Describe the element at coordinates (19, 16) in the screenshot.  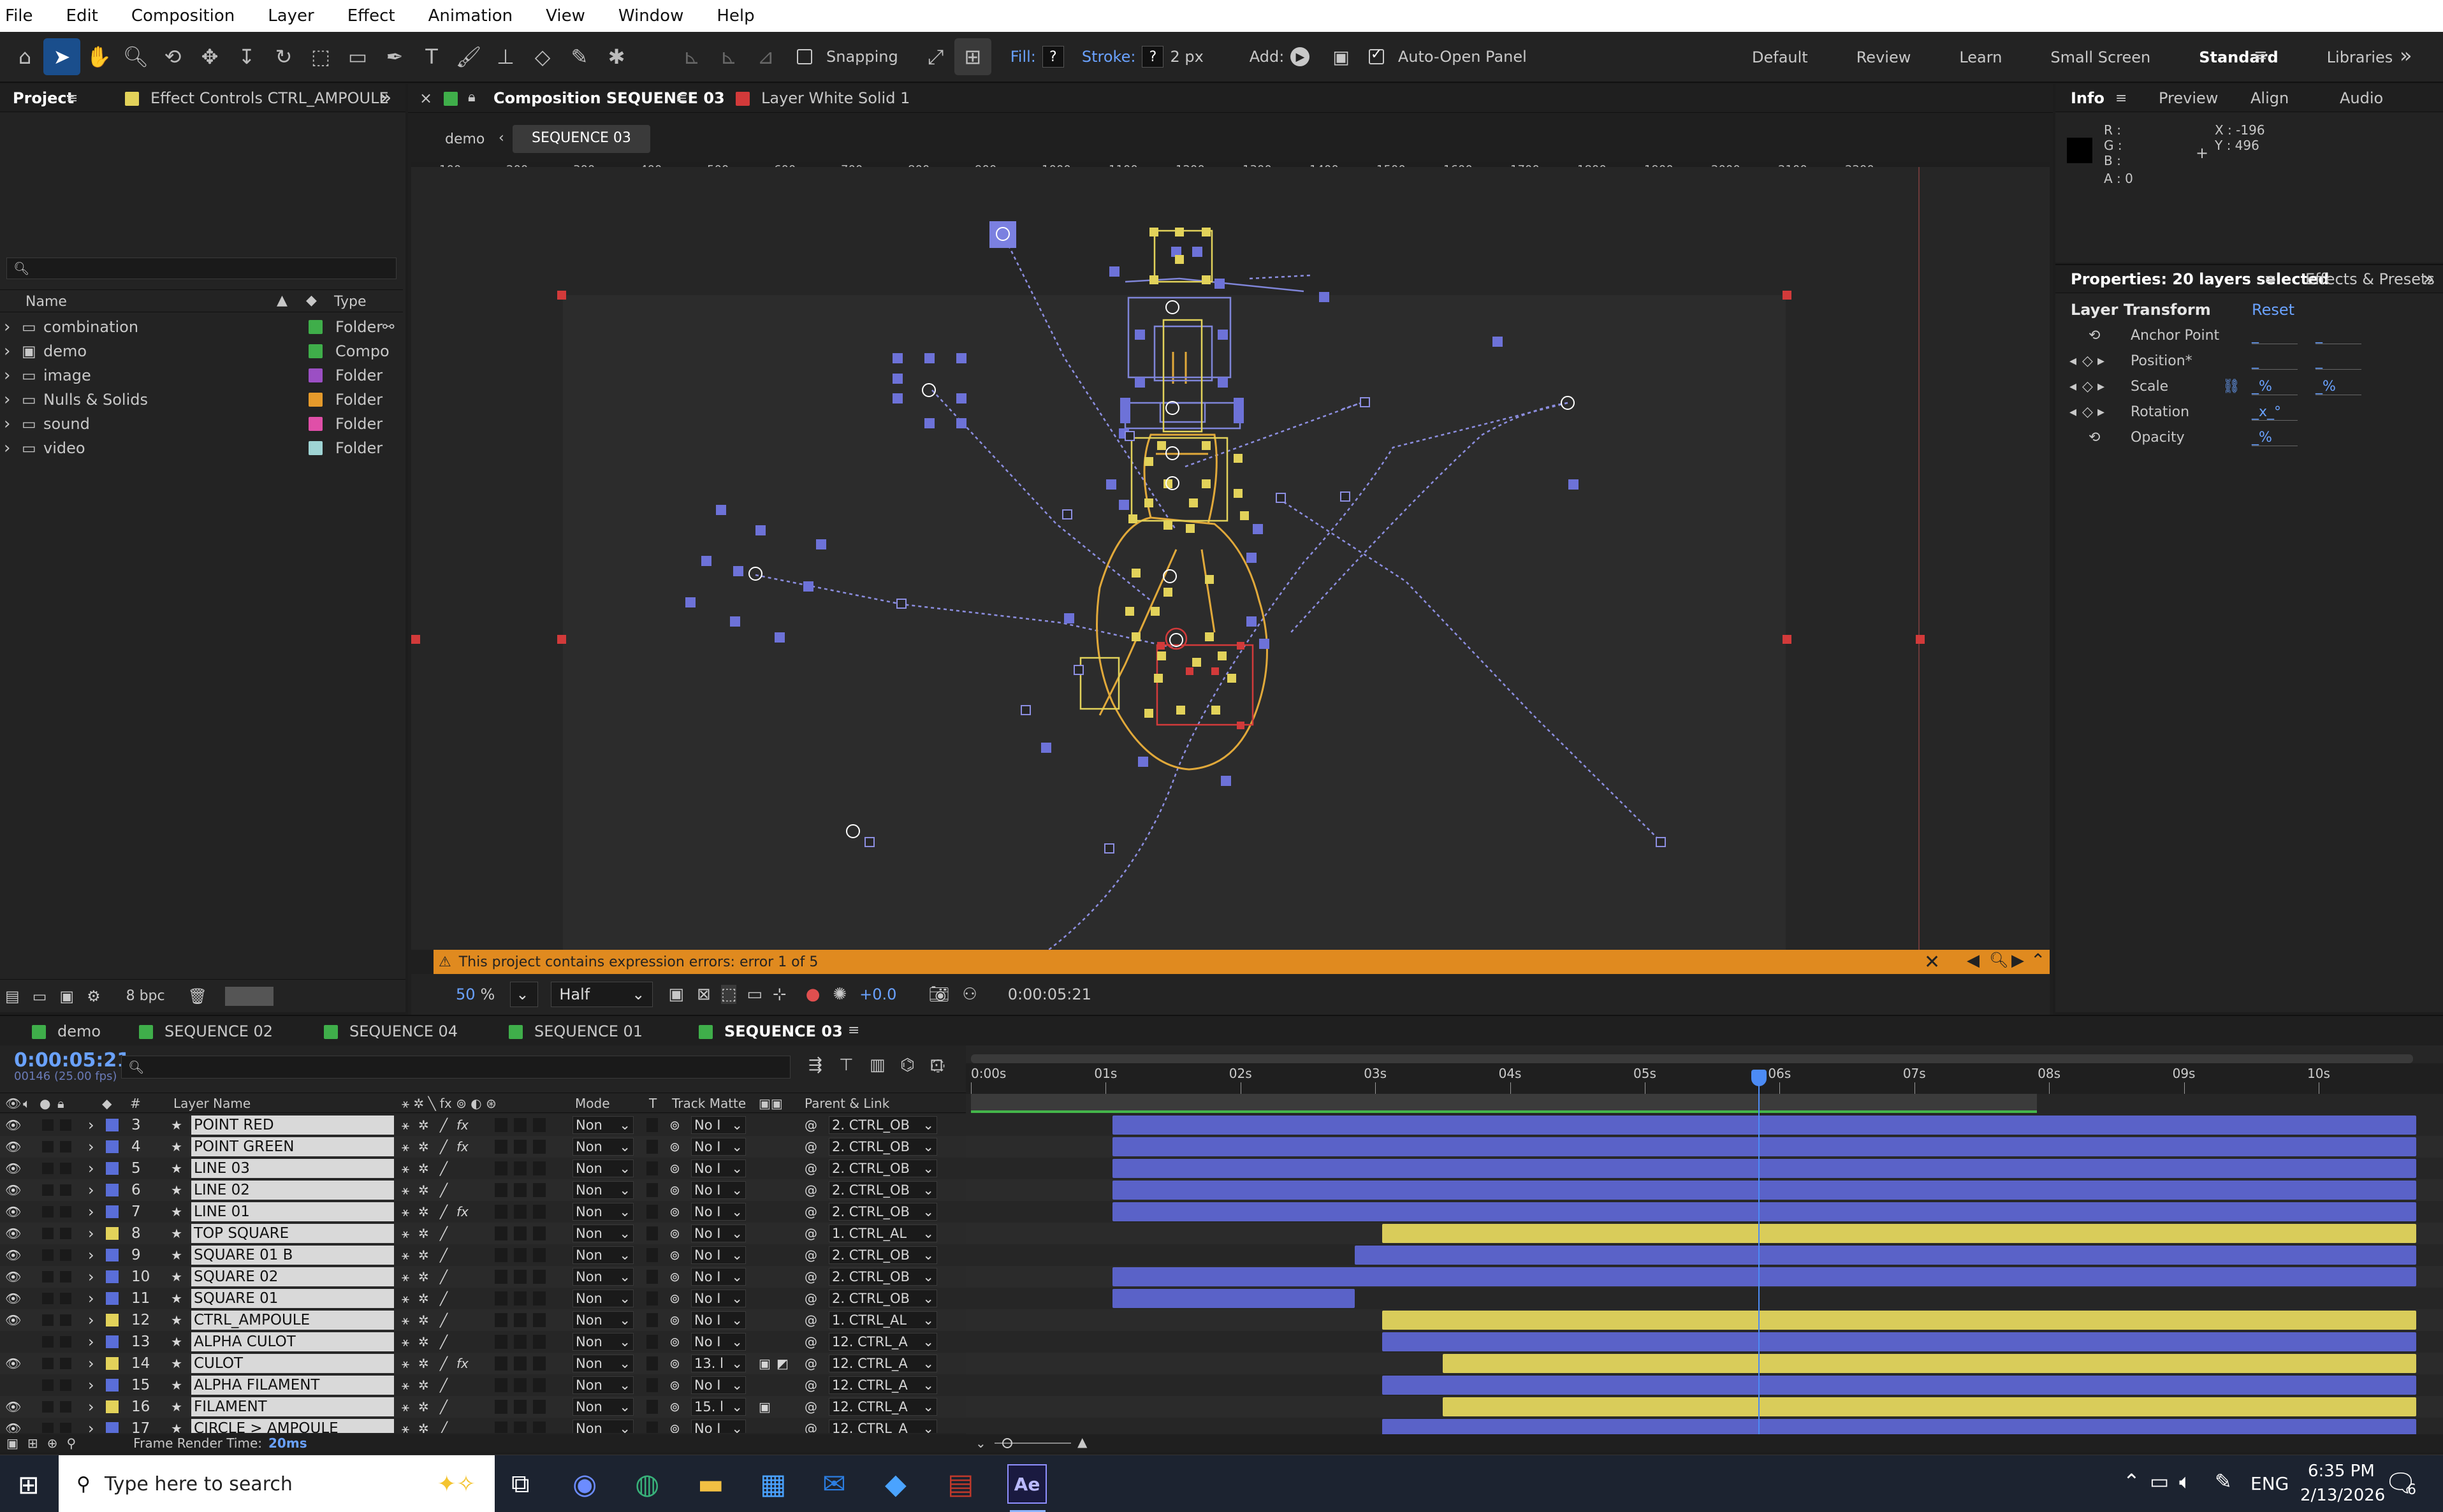
I see `menu-file: File` at that location.